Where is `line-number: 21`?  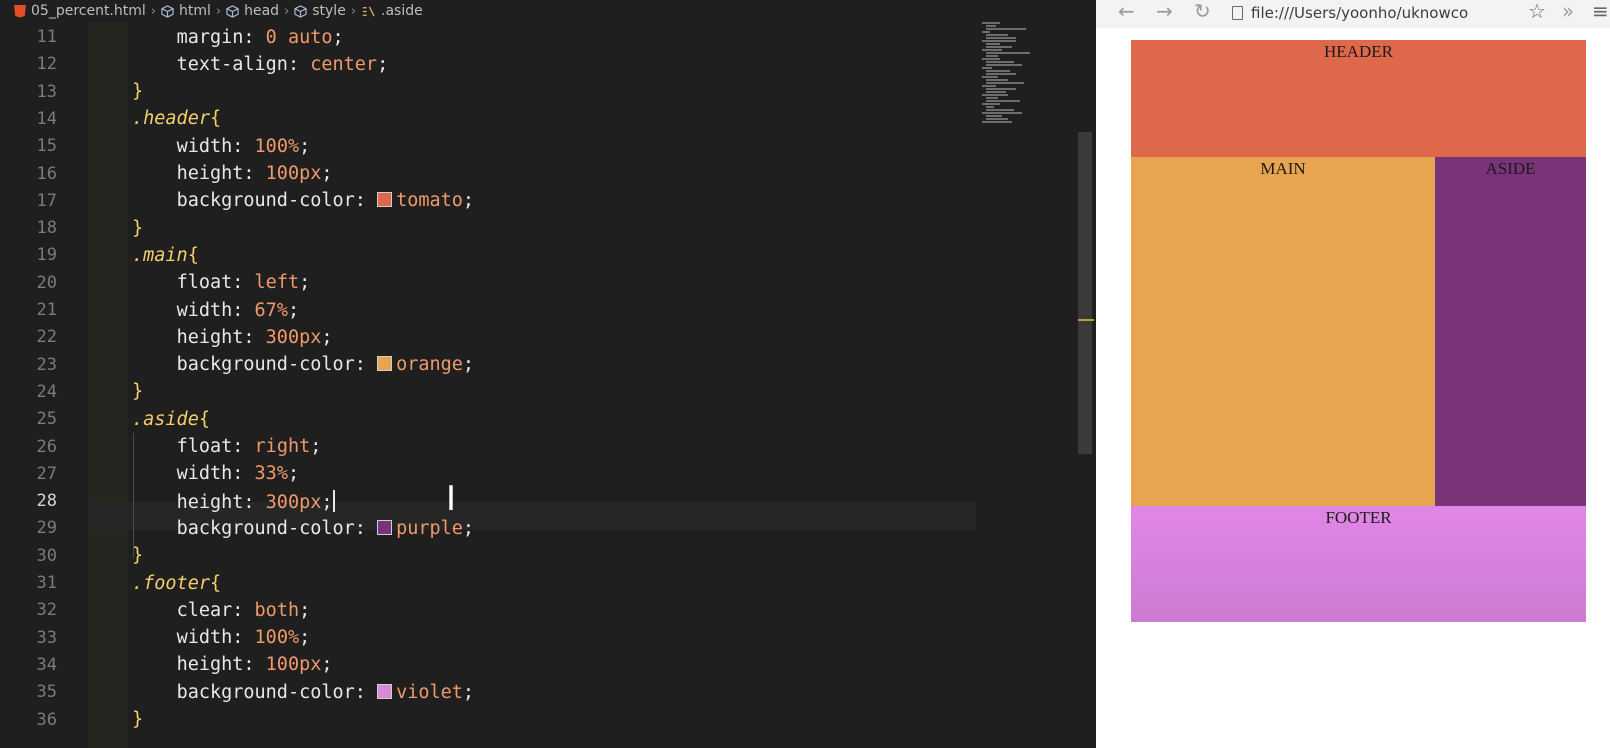
line-number: 21 is located at coordinates (46, 310).